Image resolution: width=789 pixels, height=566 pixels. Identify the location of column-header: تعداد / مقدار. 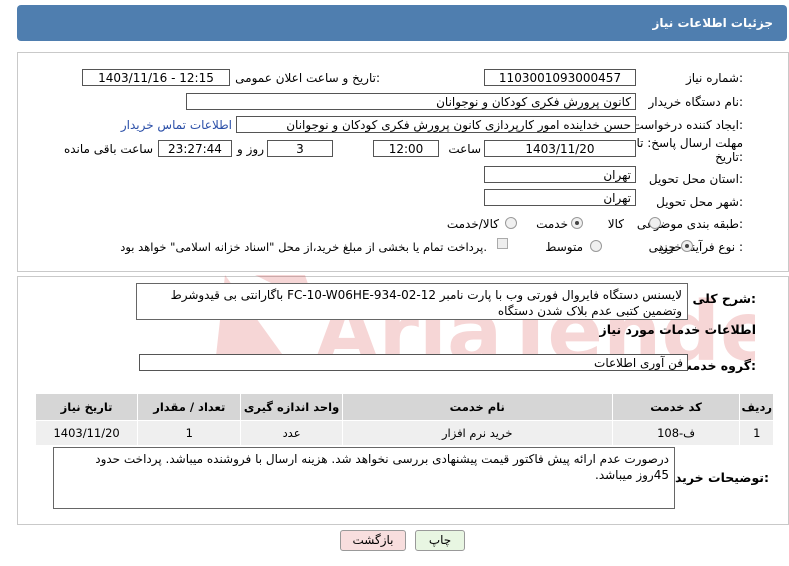
(189, 407).